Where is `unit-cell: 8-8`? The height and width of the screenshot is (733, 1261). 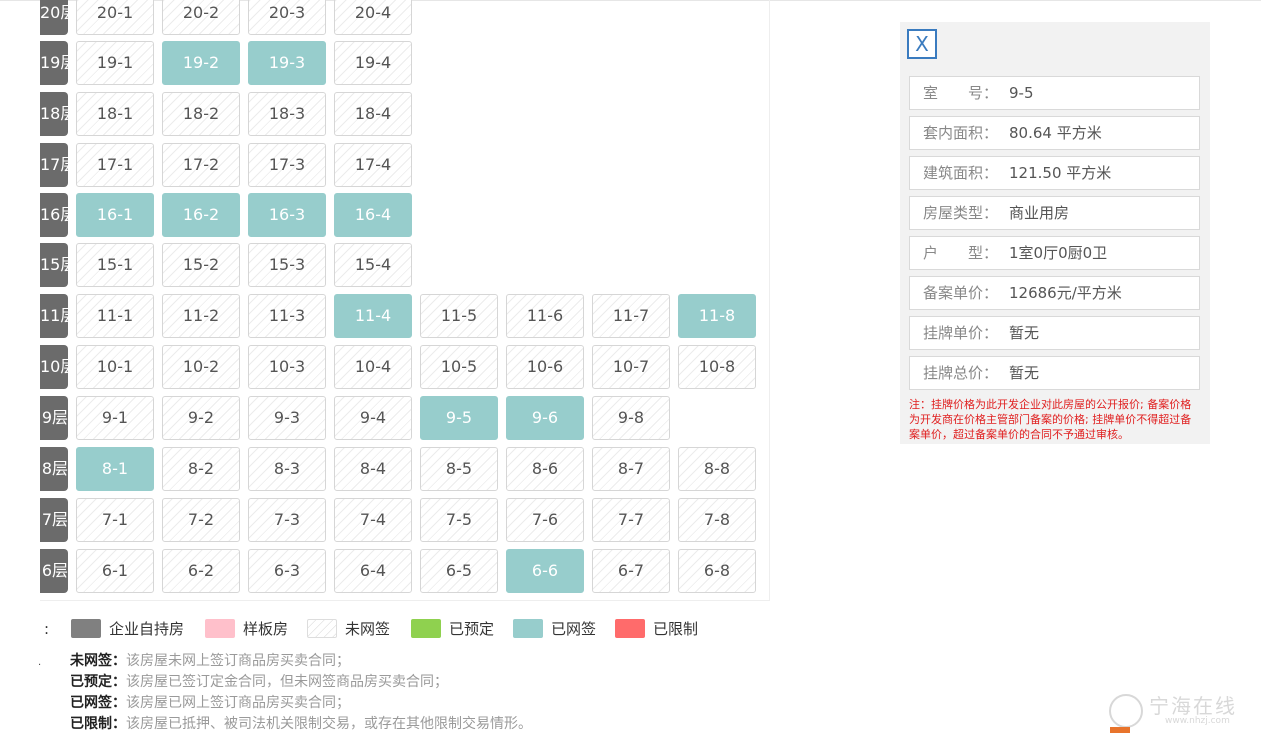 unit-cell: 8-8 is located at coordinates (717, 469).